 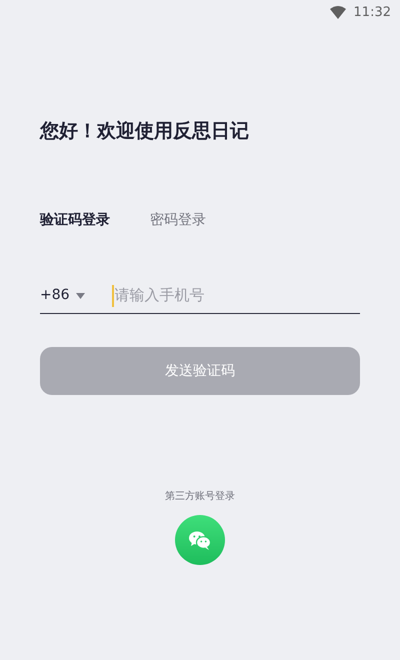 I want to click on chat-bubbles-icon, so click(x=200, y=540).